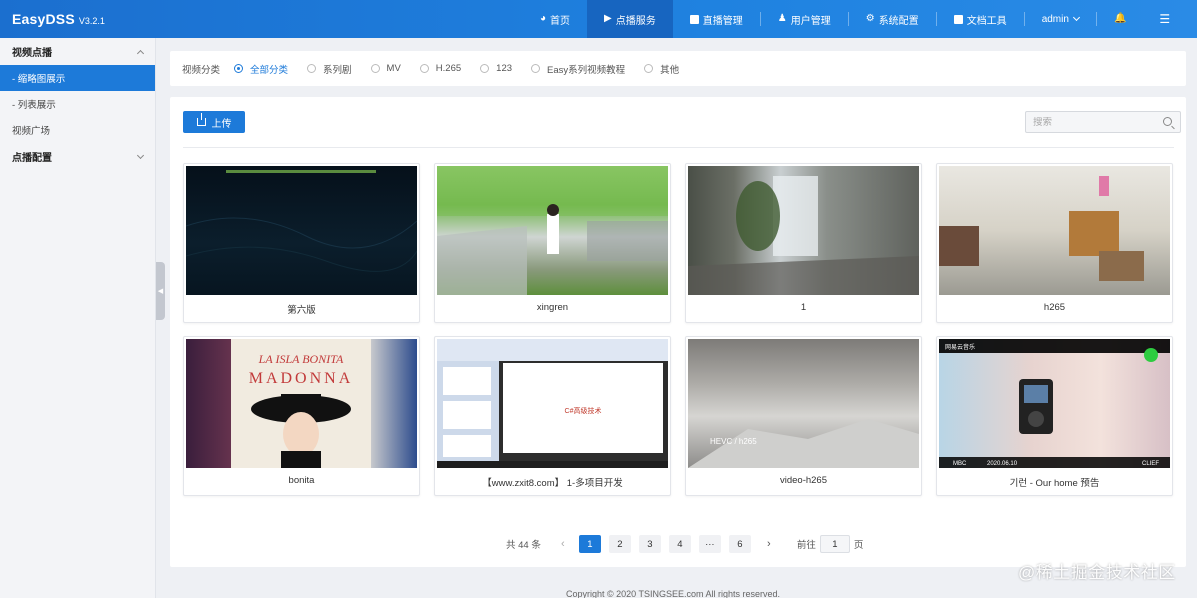 Image resolution: width=1197 pixels, height=598 pixels. What do you see at coordinates (201, 70) in the screenshot?
I see `filter-label: 视频分类` at bounding box center [201, 70].